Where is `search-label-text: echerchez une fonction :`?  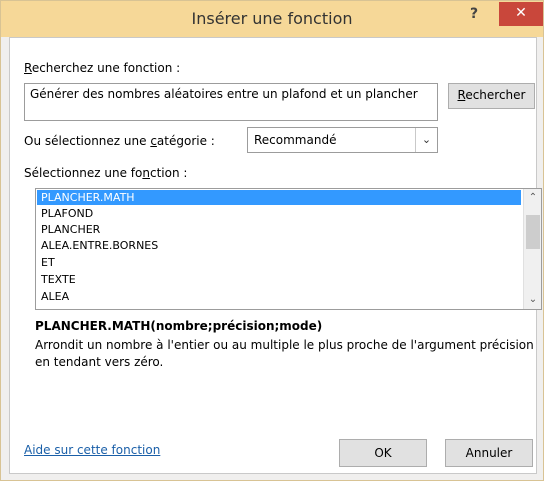 search-label-text: echerchez une fonction : is located at coordinates (106, 68).